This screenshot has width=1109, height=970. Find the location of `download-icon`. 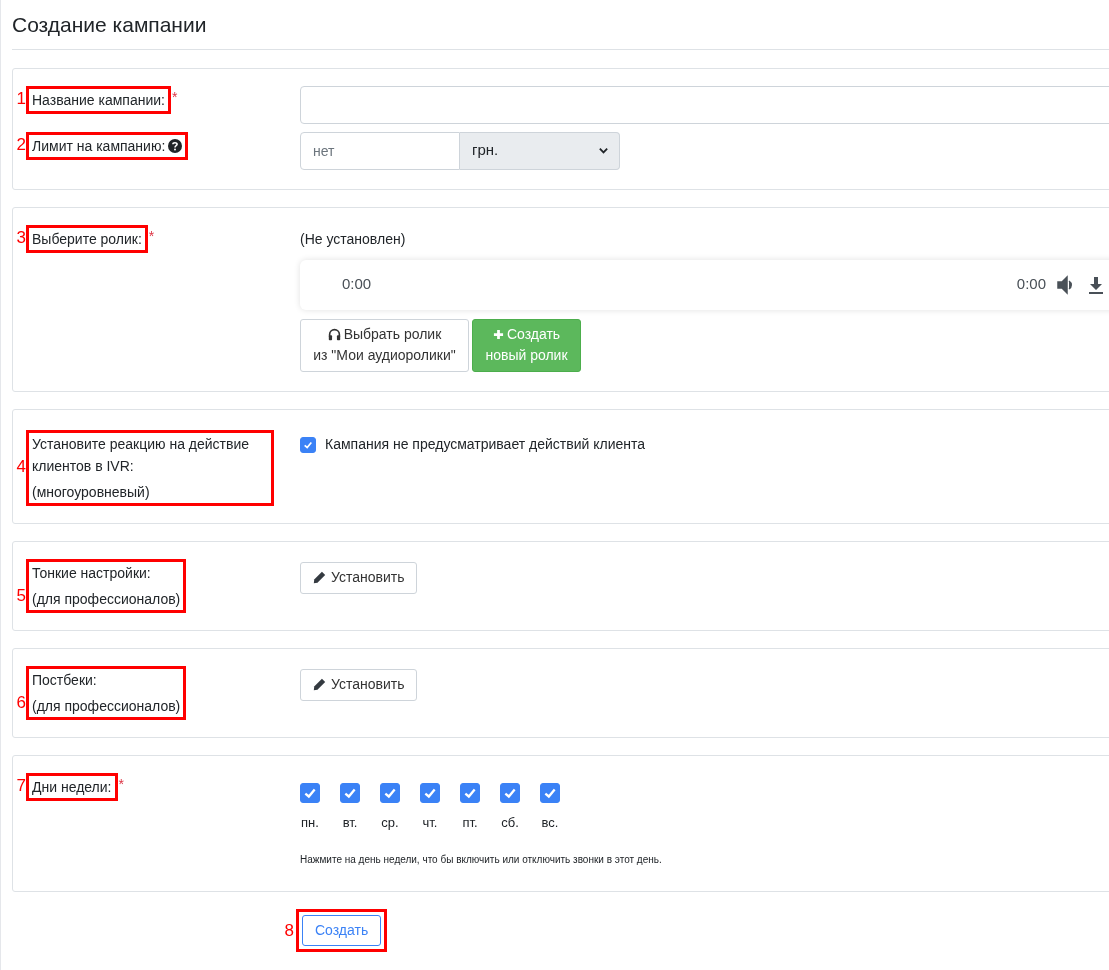

download-icon is located at coordinates (1096, 284).